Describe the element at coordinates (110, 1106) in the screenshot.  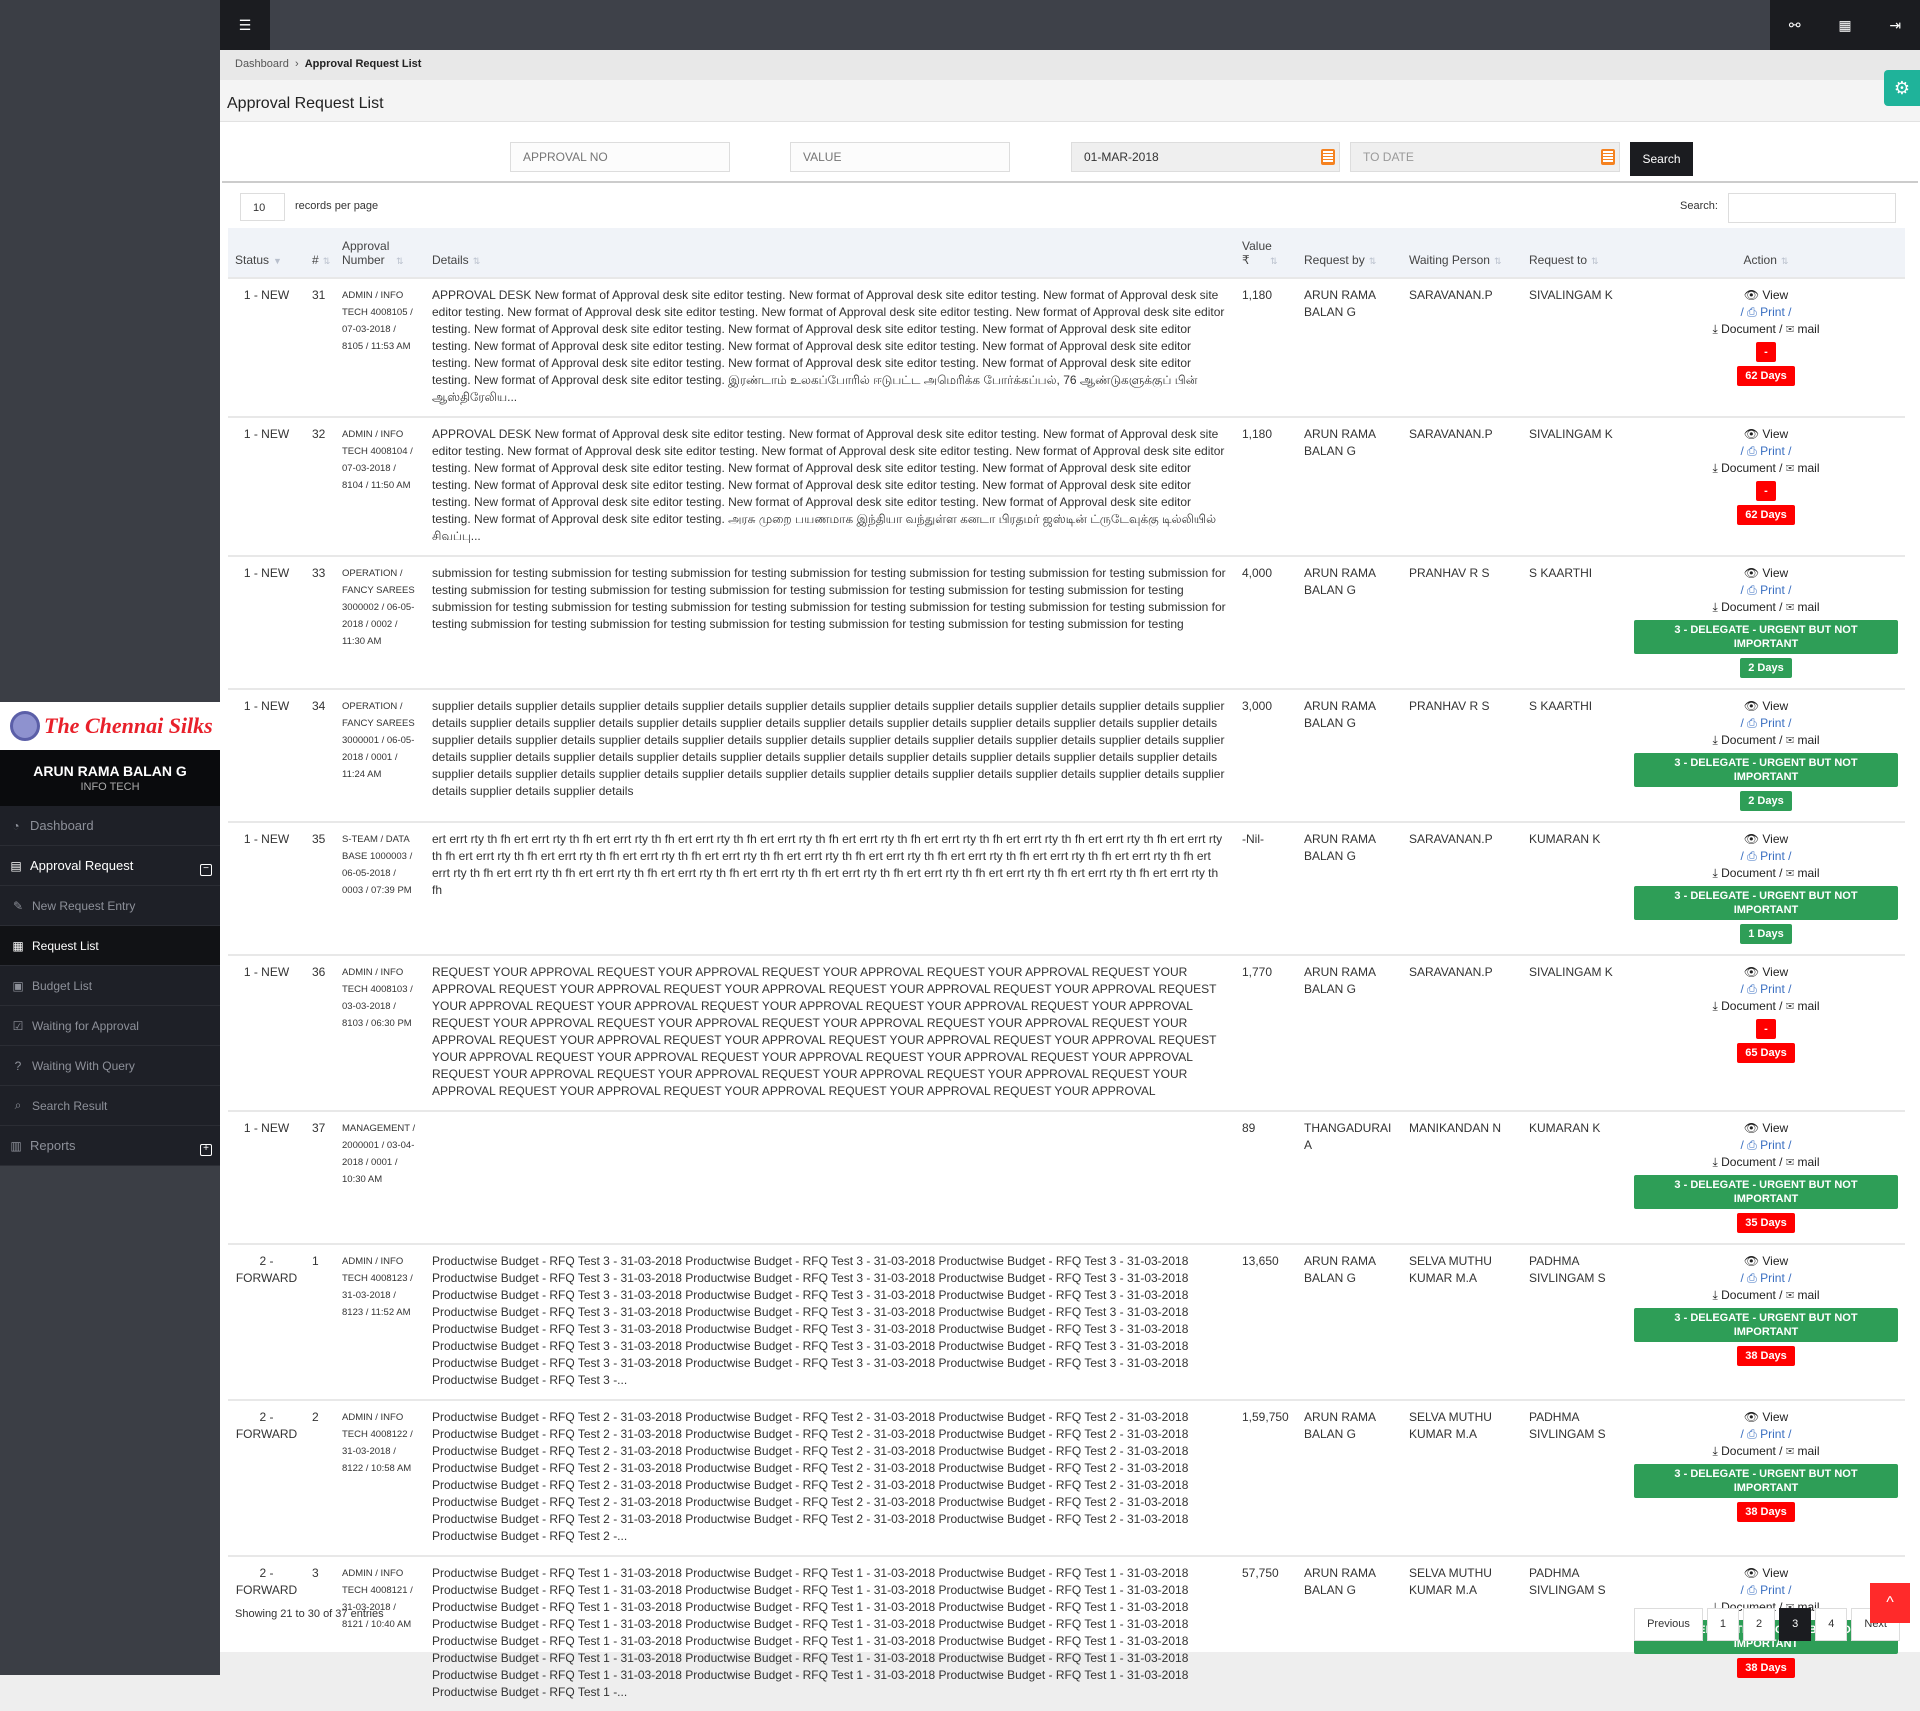
I see `sidebar-item-search-result: ⌕ Search Result` at that location.